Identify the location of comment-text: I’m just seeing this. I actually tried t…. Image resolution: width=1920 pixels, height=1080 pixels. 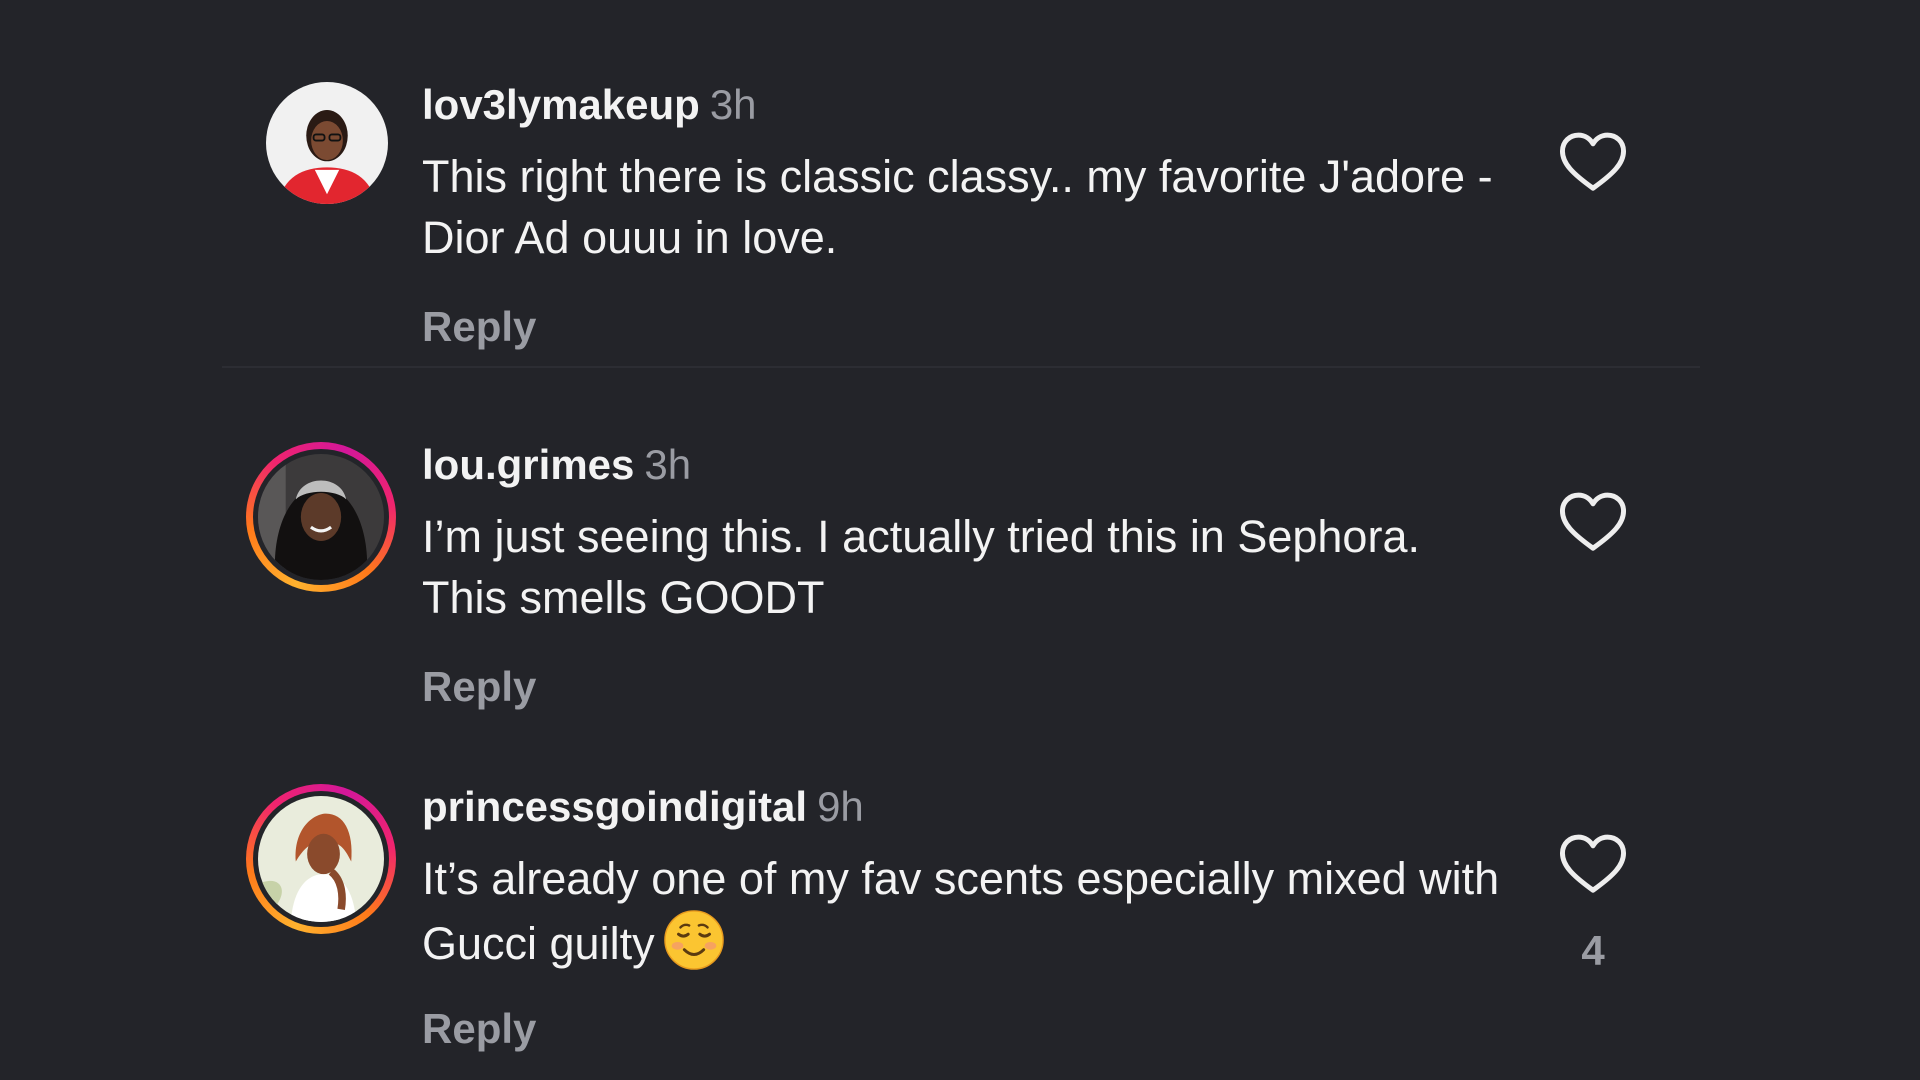
(921, 567).